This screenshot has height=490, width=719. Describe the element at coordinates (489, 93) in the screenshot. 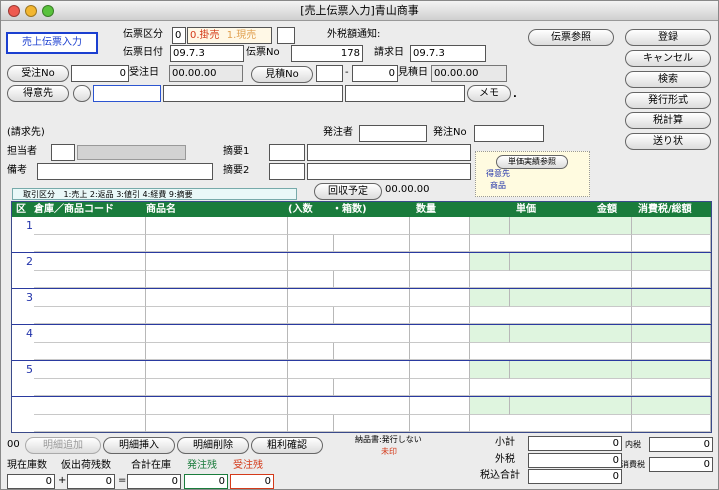

I see `memo-button: メモ` at that location.